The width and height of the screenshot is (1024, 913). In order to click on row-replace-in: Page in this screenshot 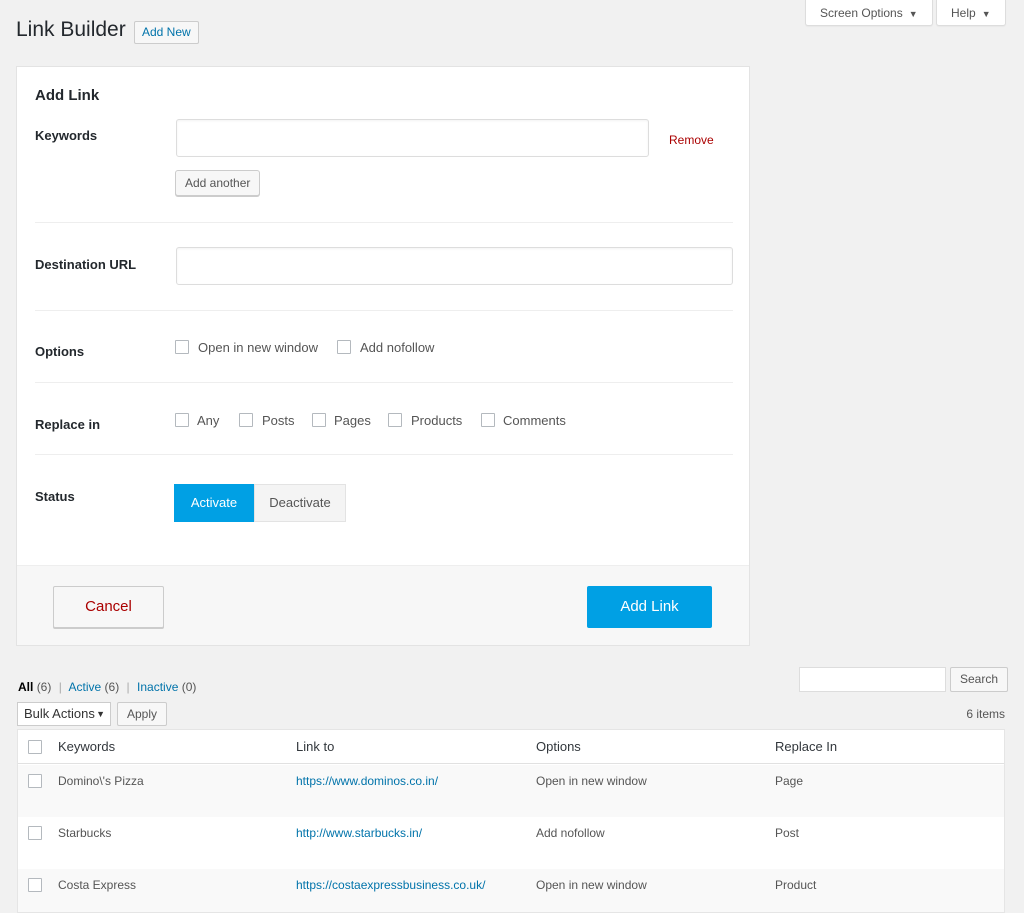, I will do `click(789, 781)`.